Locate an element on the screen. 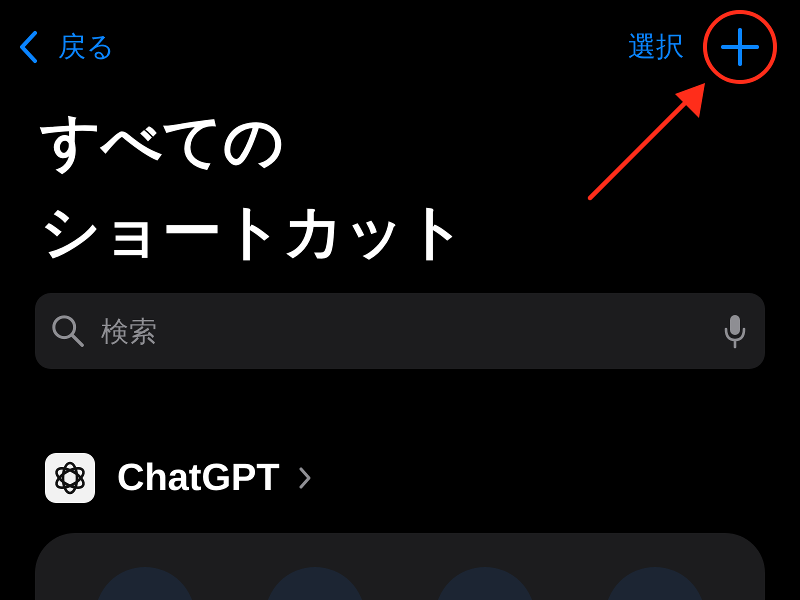 This screenshot has height=600, width=800. page-title: すべての is located at coordinates (162, 142).